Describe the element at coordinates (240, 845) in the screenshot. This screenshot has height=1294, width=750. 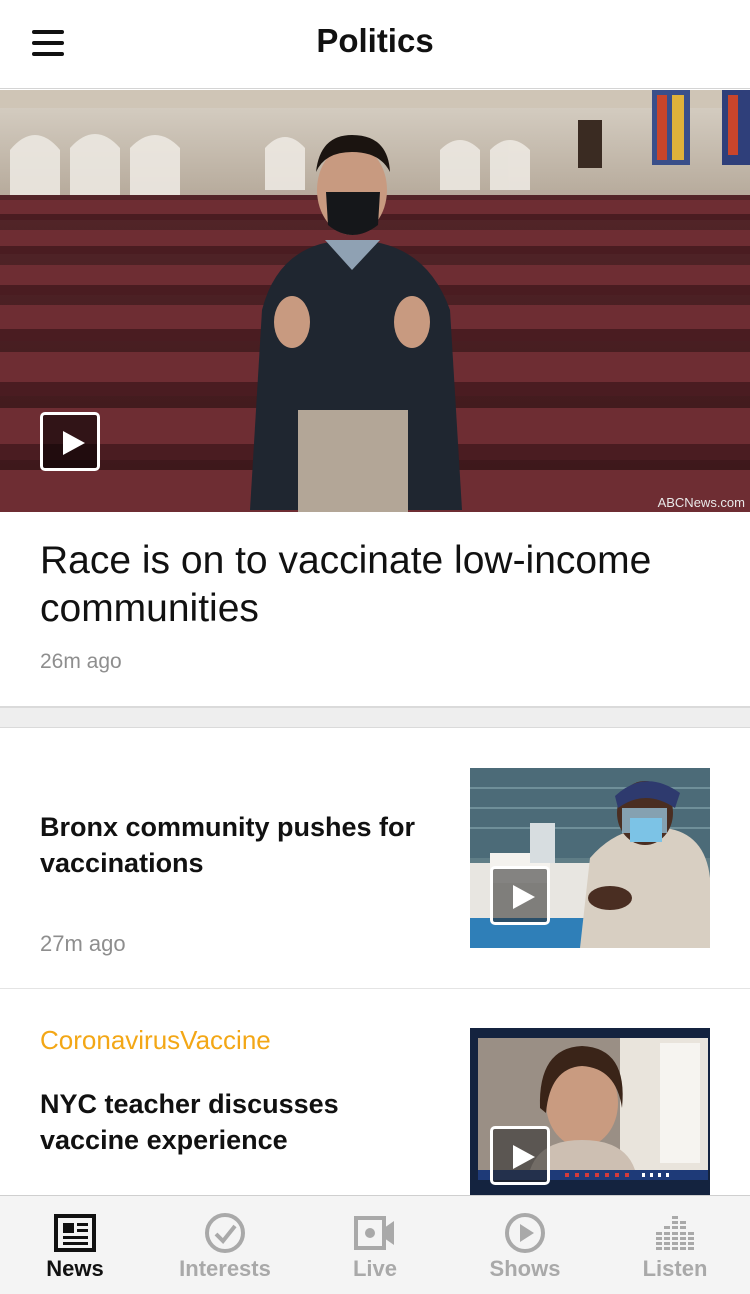
I see `story-title: Bronx community pushes for vaccinations` at that location.